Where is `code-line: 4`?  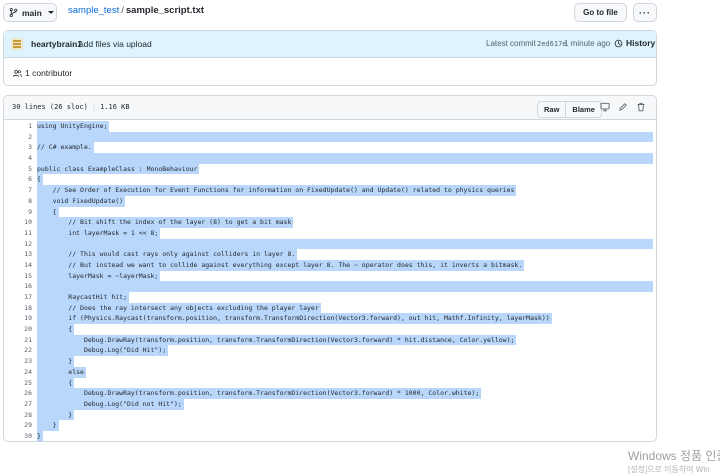
code-line: 4 is located at coordinates (330, 158).